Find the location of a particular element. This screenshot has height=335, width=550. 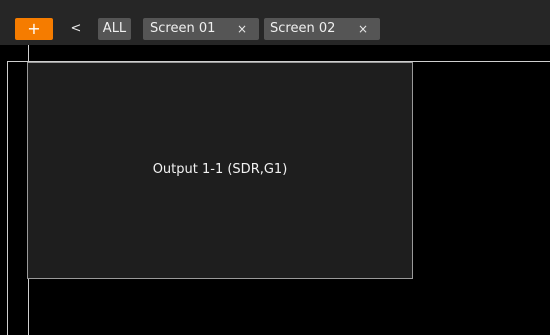

back-button: < is located at coordinates (76, 29).